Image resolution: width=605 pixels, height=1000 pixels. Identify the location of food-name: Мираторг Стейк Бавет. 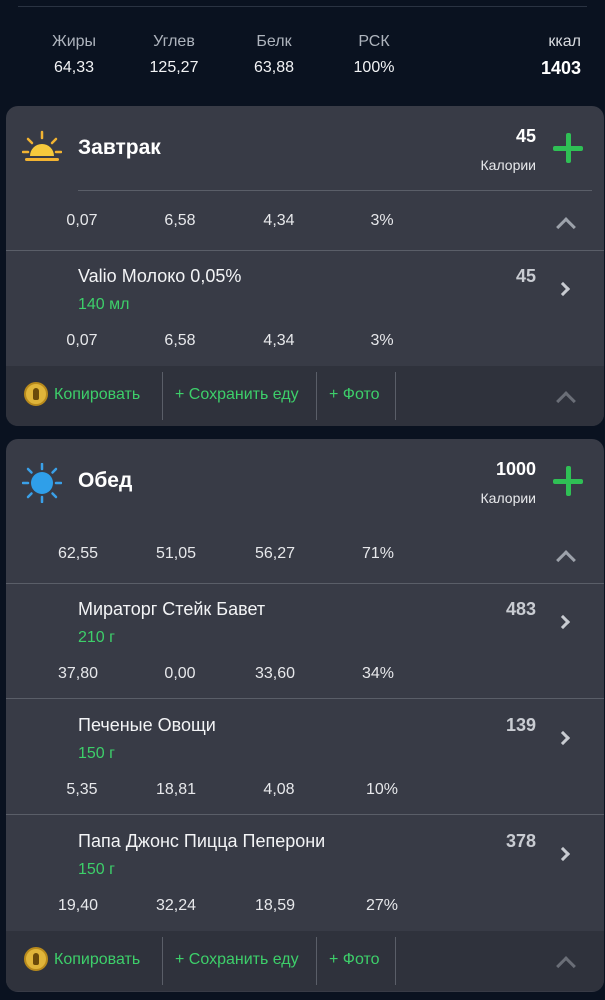
(172, 609).